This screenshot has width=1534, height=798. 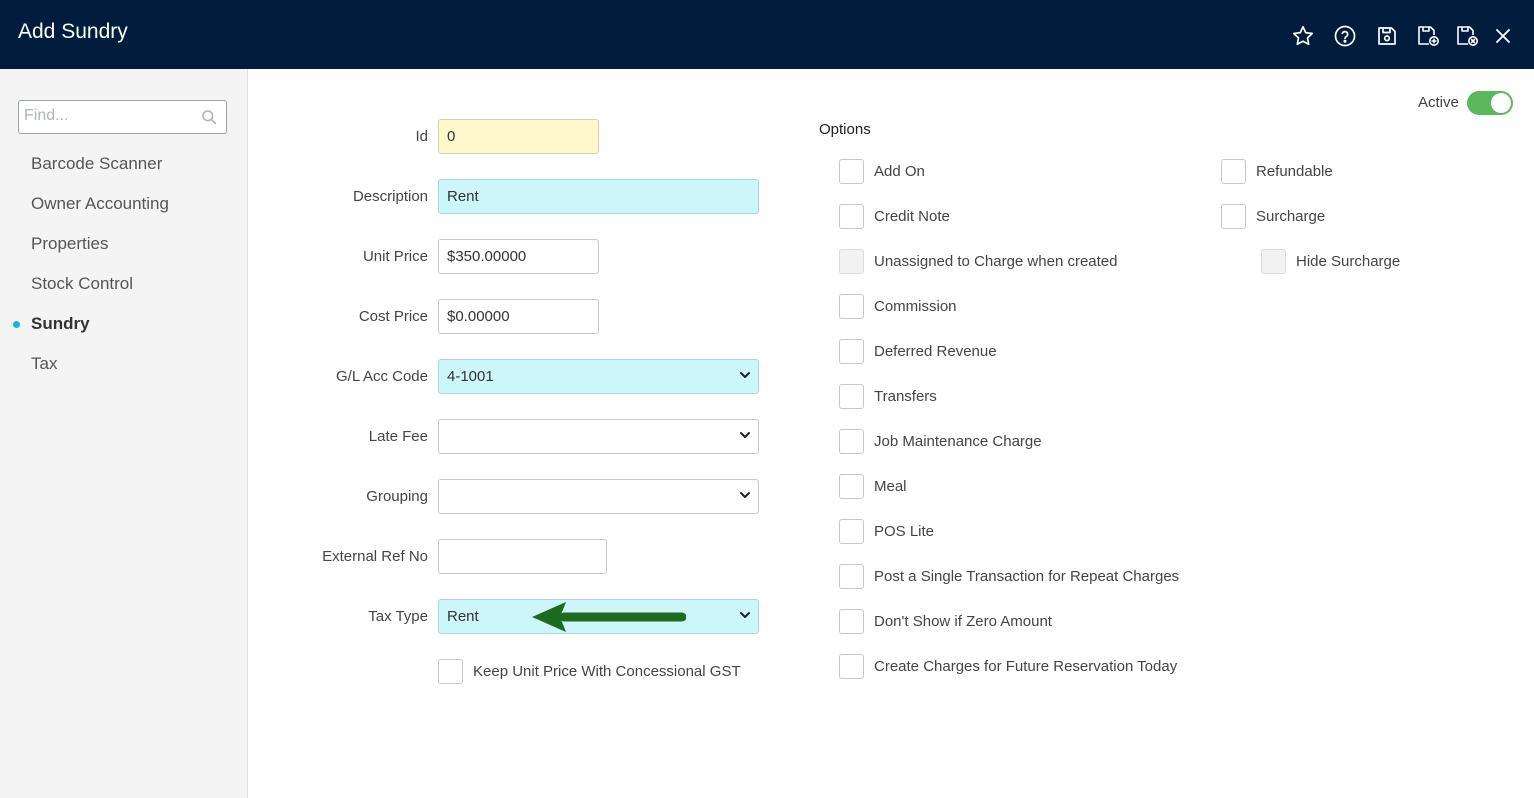 What do you see at coordinates (905, 396) in the screenshot?
I see `transfers-label: Transfers` at bounding box center [905, 396].